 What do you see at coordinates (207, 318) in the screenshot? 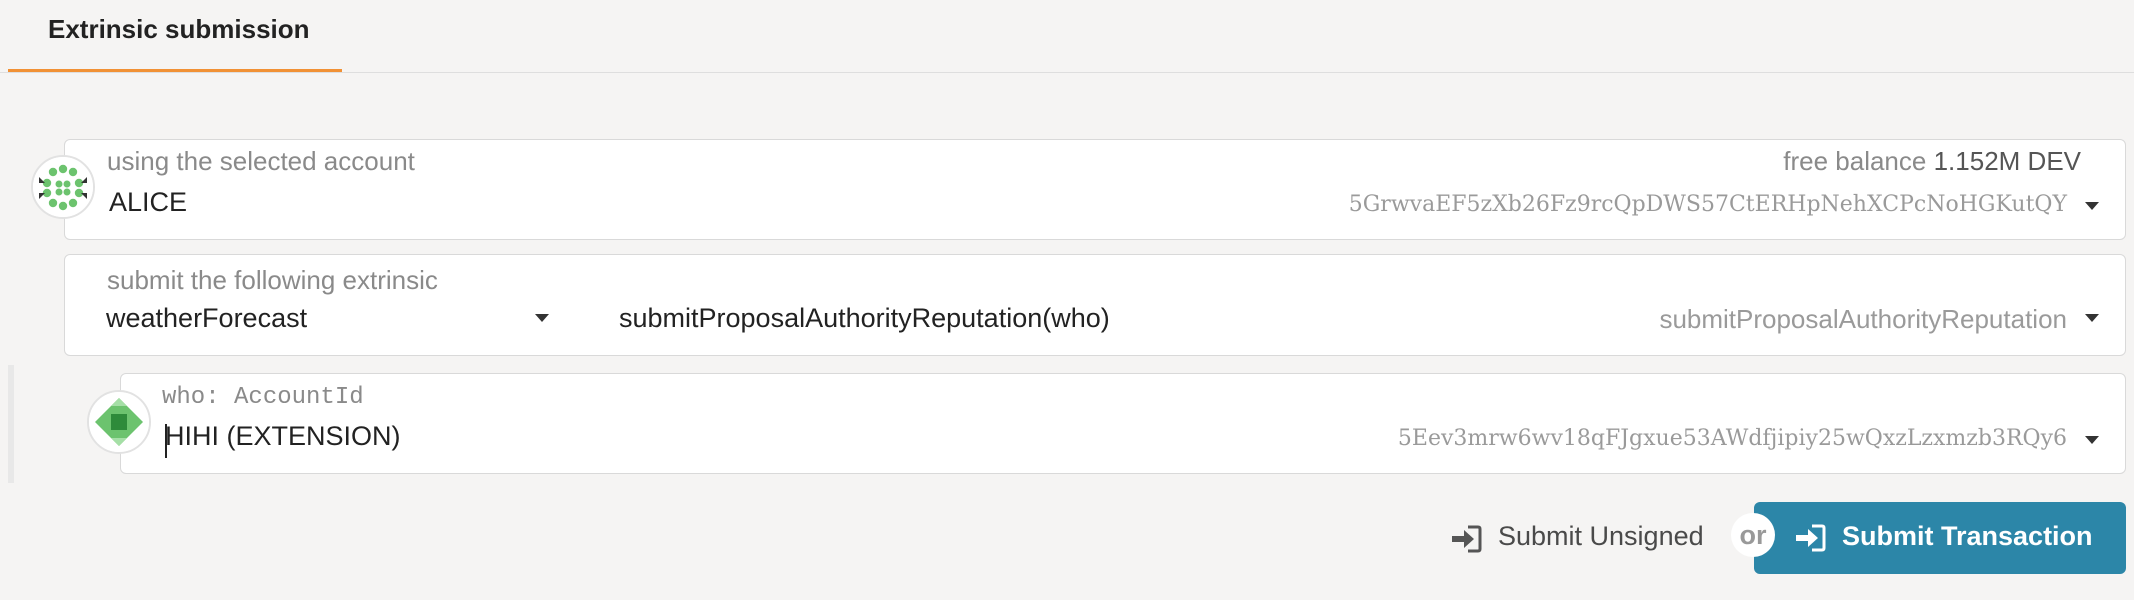
I see `module-value: weatherForecast` at bounding box center [207, 318].